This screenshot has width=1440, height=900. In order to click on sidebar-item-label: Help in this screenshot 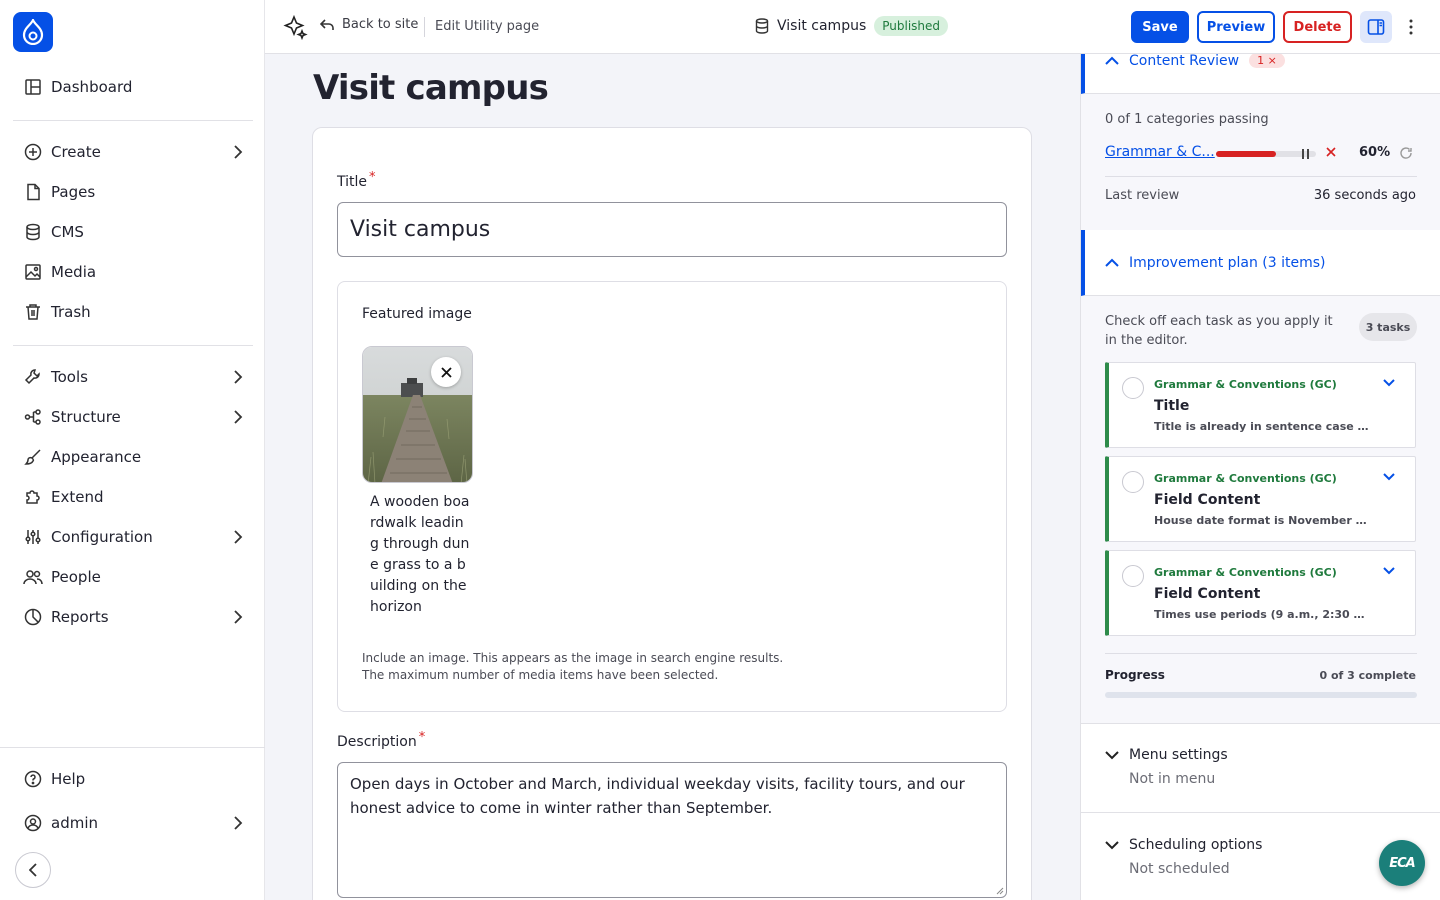, I will do `click(68, 779)`.